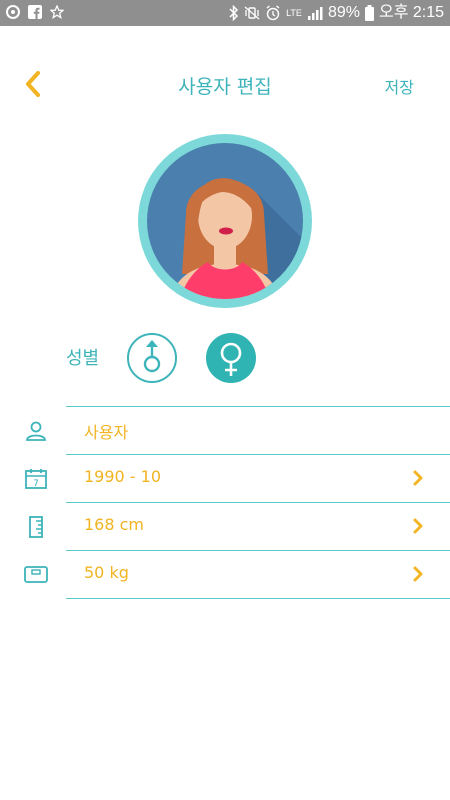  What do you see at coordinates (106, 572) in the screenshot?
I see `weight-value: 50 kg` at bounding box center [106, 572].